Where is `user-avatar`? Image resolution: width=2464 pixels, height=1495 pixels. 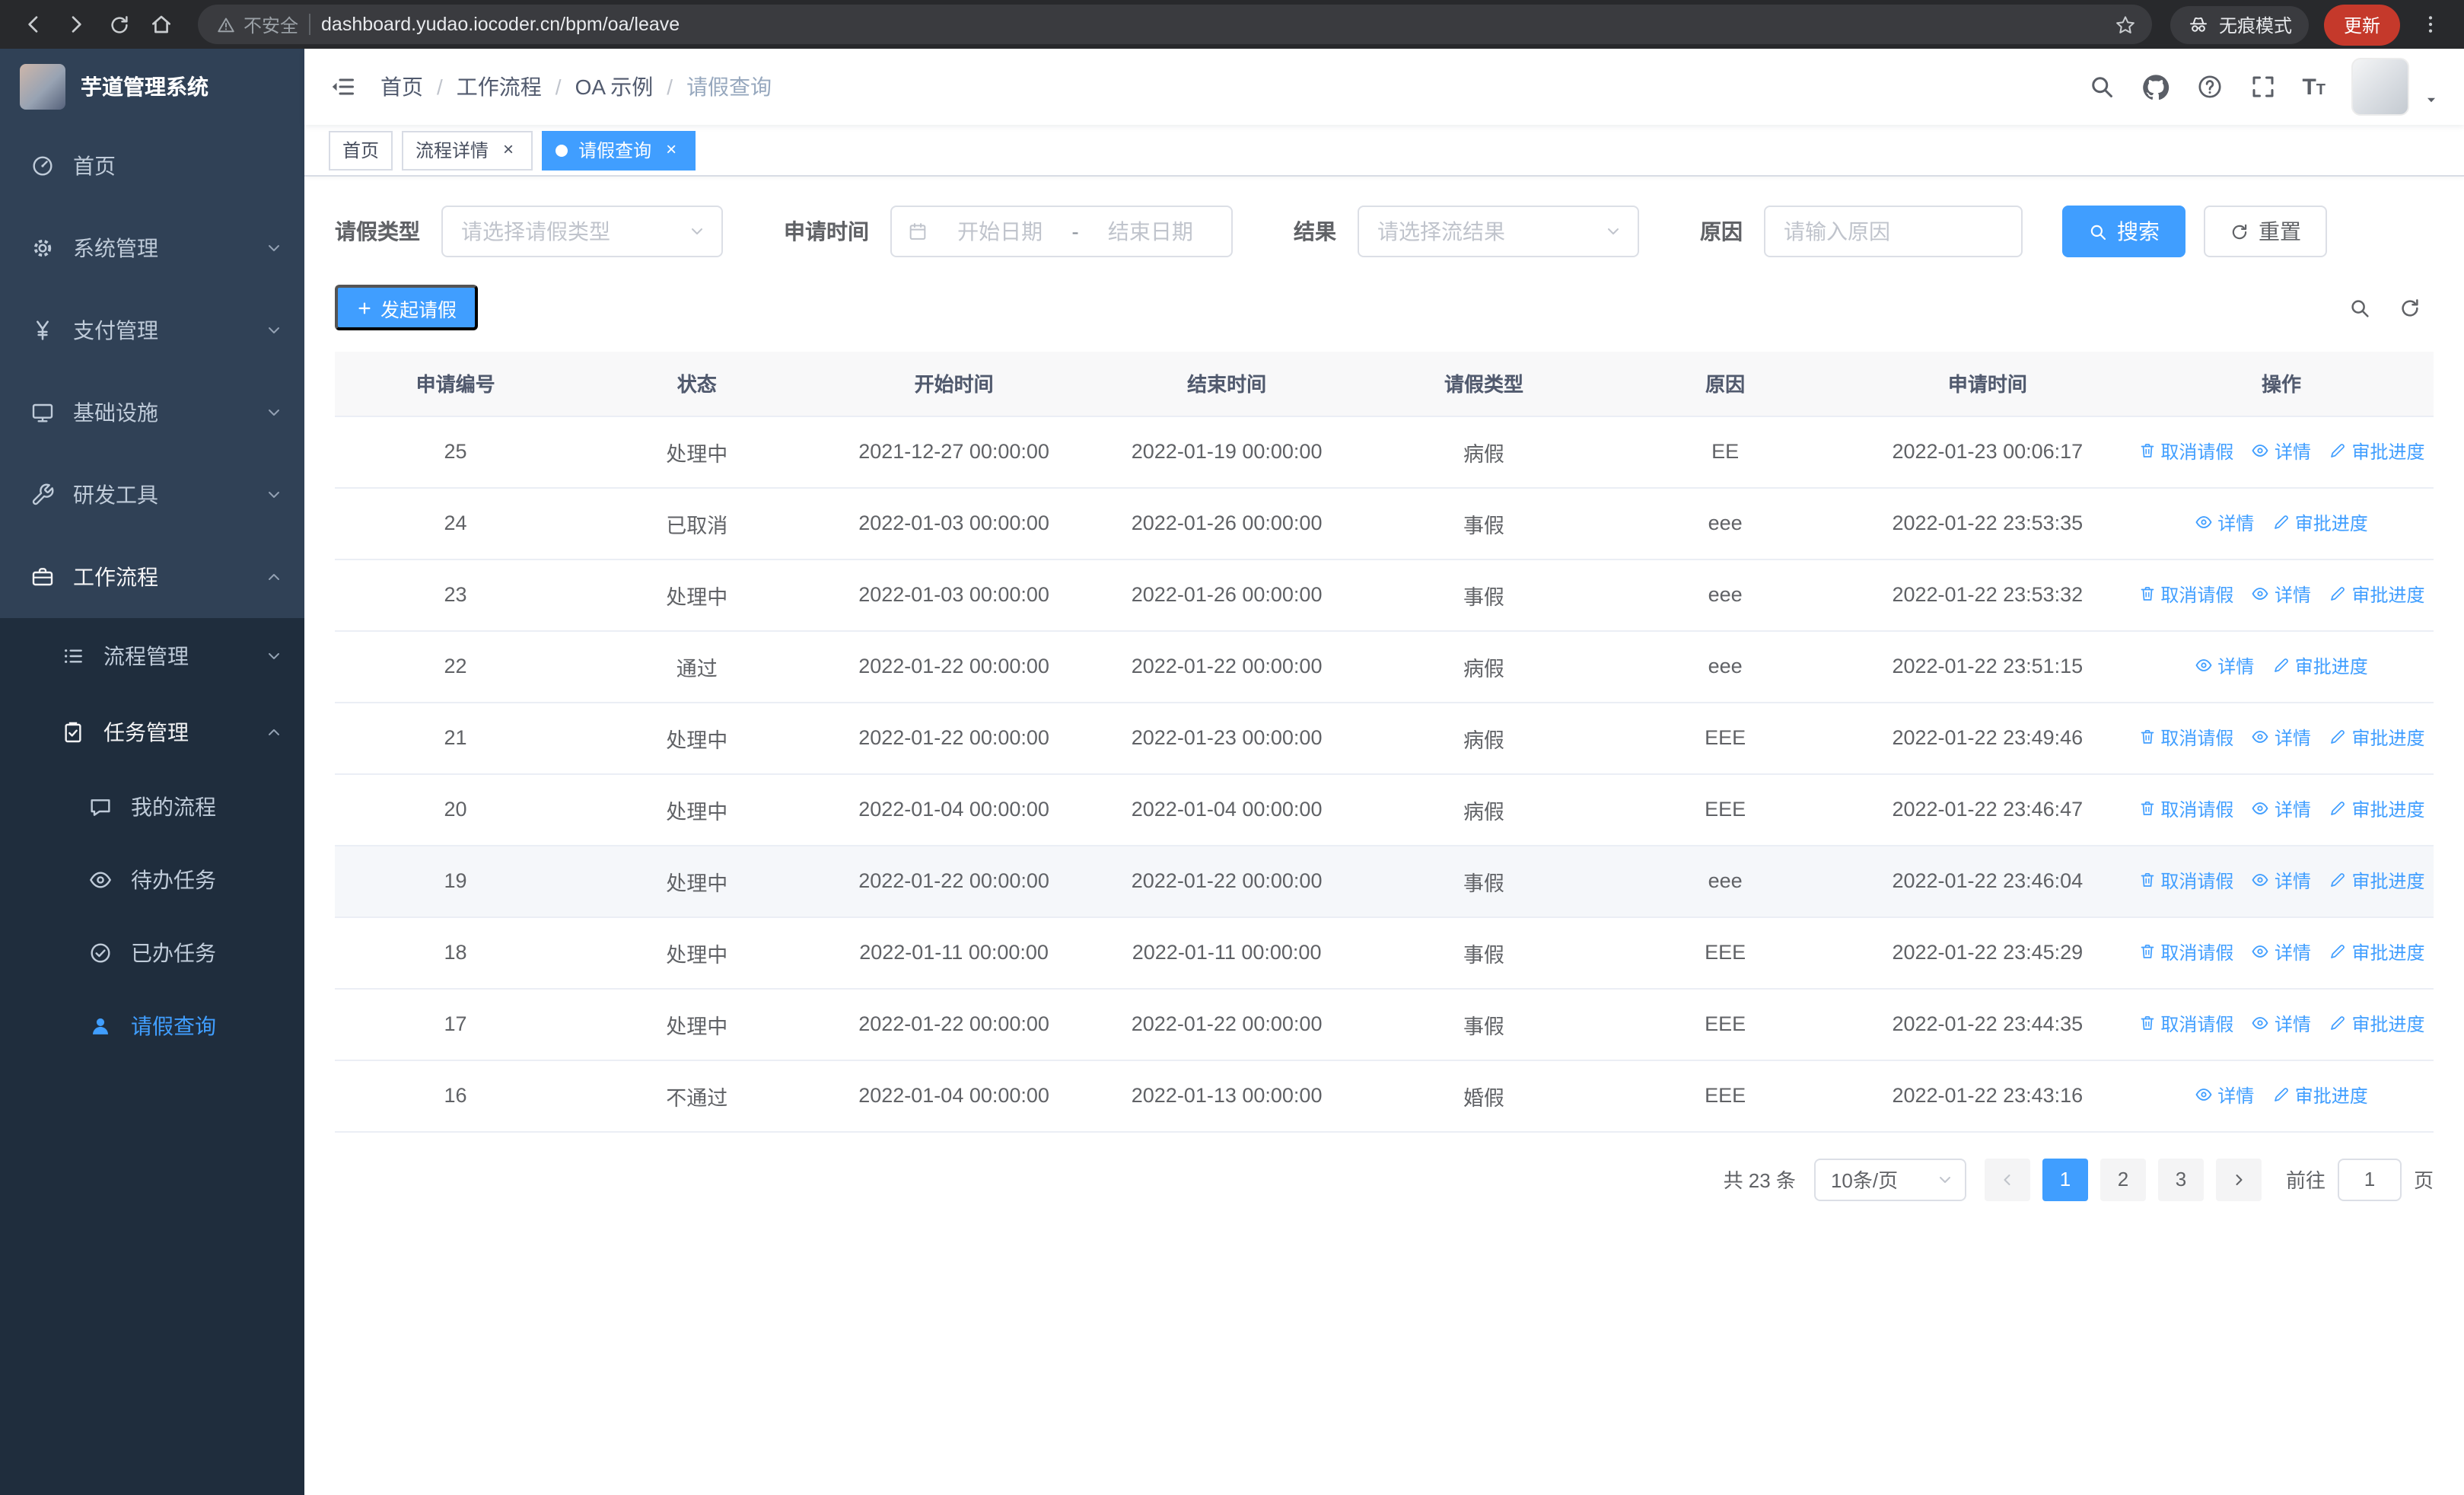
user-avatar is located at coordinates (2380, 87).